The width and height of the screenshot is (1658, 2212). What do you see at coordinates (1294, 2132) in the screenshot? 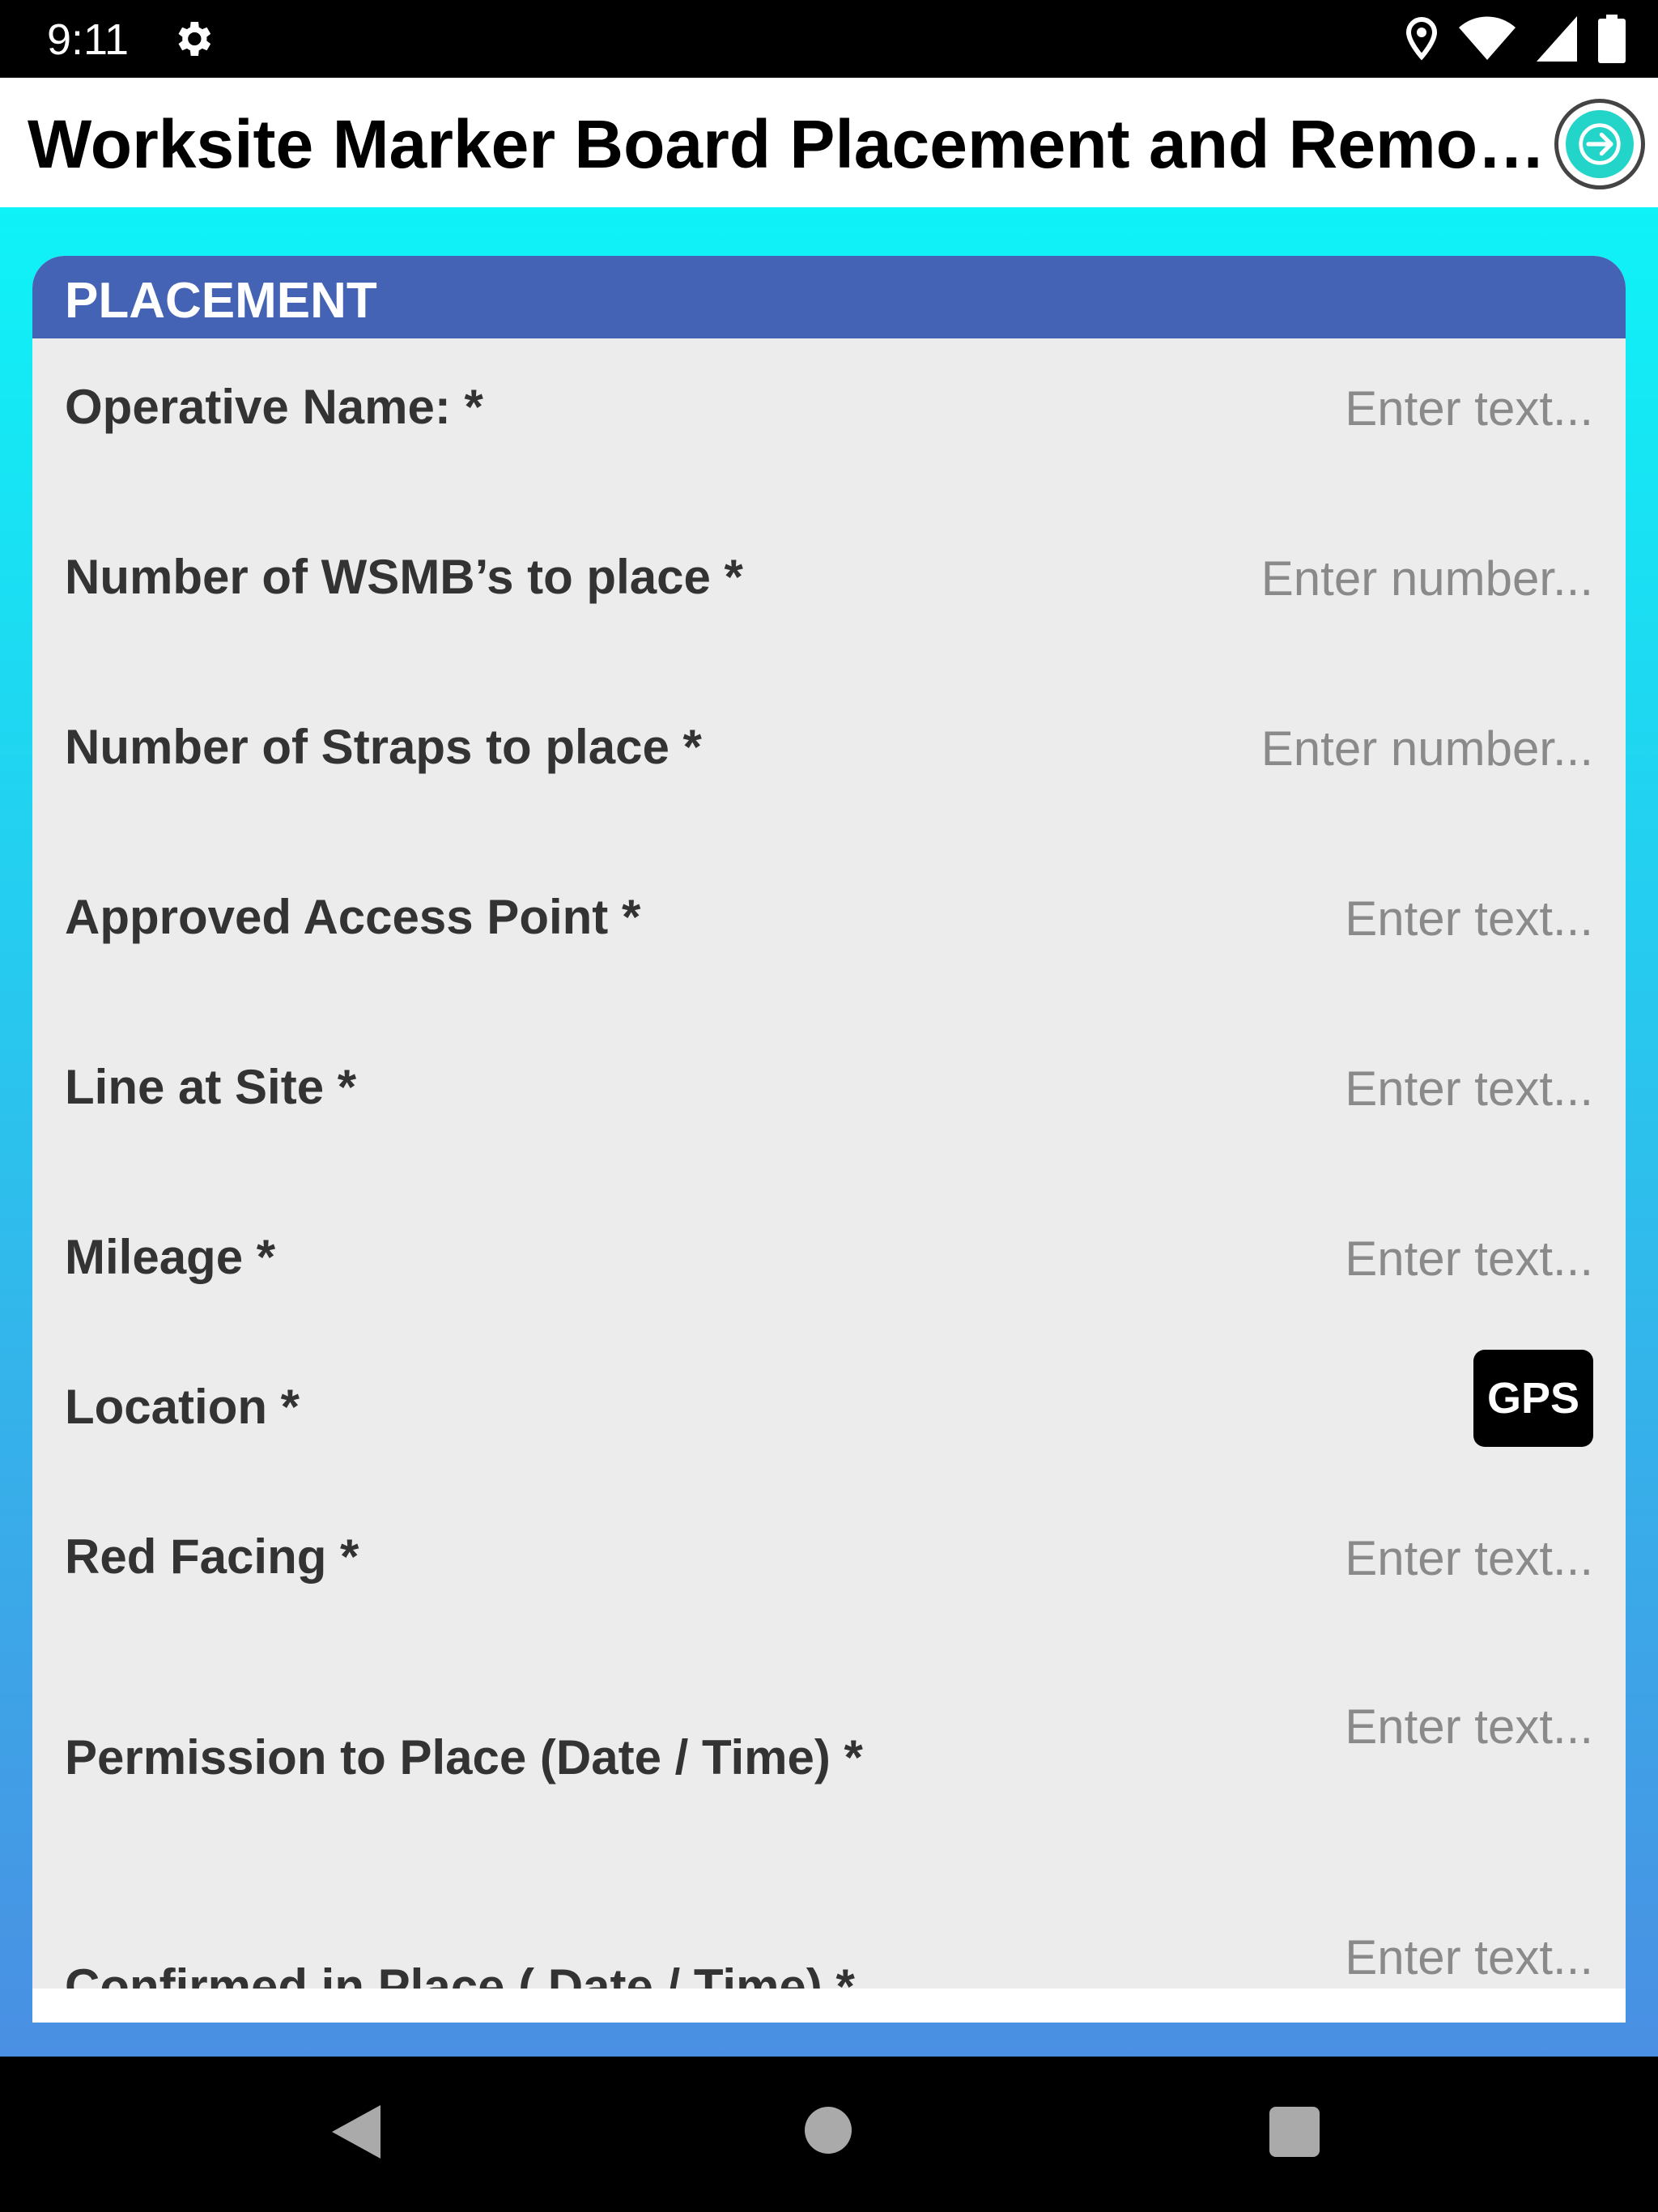
I see `recents-icon` at bounding box center [1294, 2132].